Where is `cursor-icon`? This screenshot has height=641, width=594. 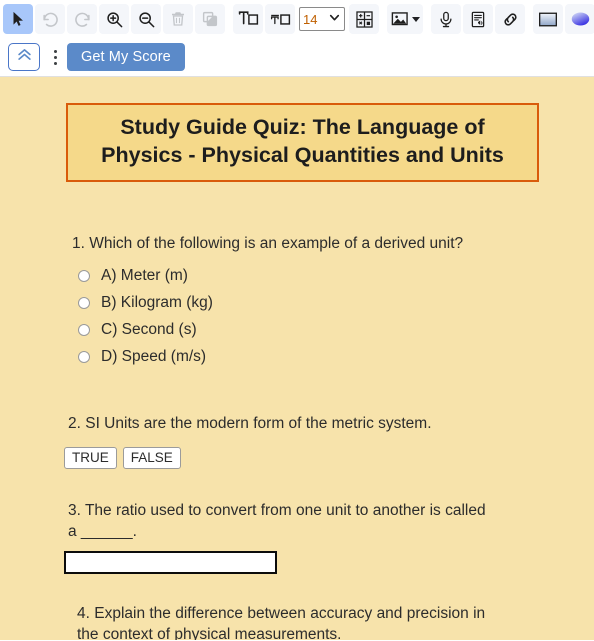
cursor-icon is located at coordinates (18, 19).